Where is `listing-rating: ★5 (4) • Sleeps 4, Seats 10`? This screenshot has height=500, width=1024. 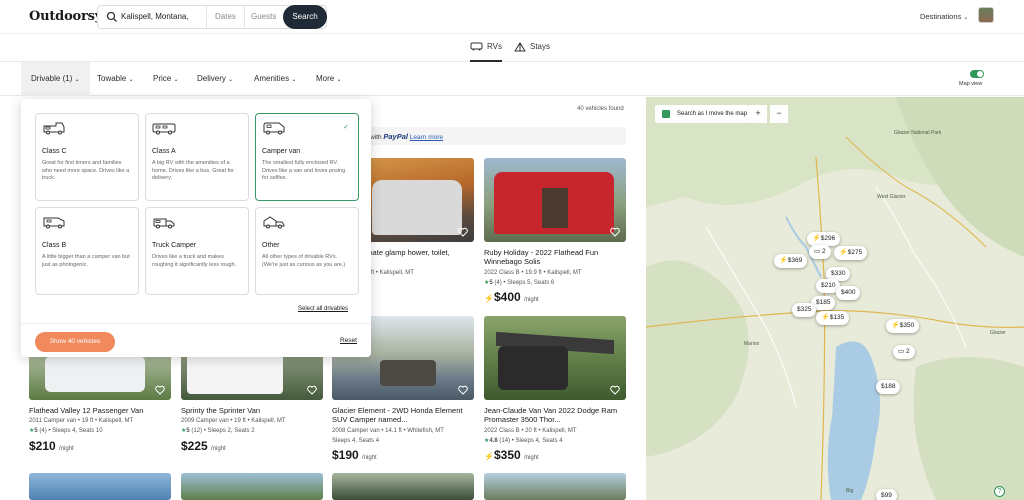 listing-rating: ★5 (4) • Sleeps 4, Seats 10 is located at coordinates (66, 431).